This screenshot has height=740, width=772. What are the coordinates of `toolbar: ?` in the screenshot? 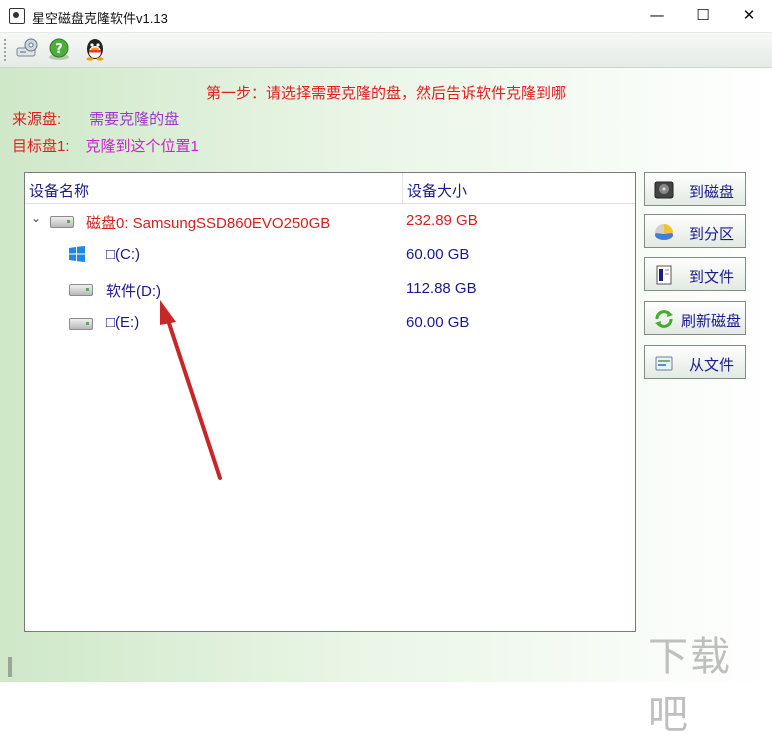 It's located at (386, 50).